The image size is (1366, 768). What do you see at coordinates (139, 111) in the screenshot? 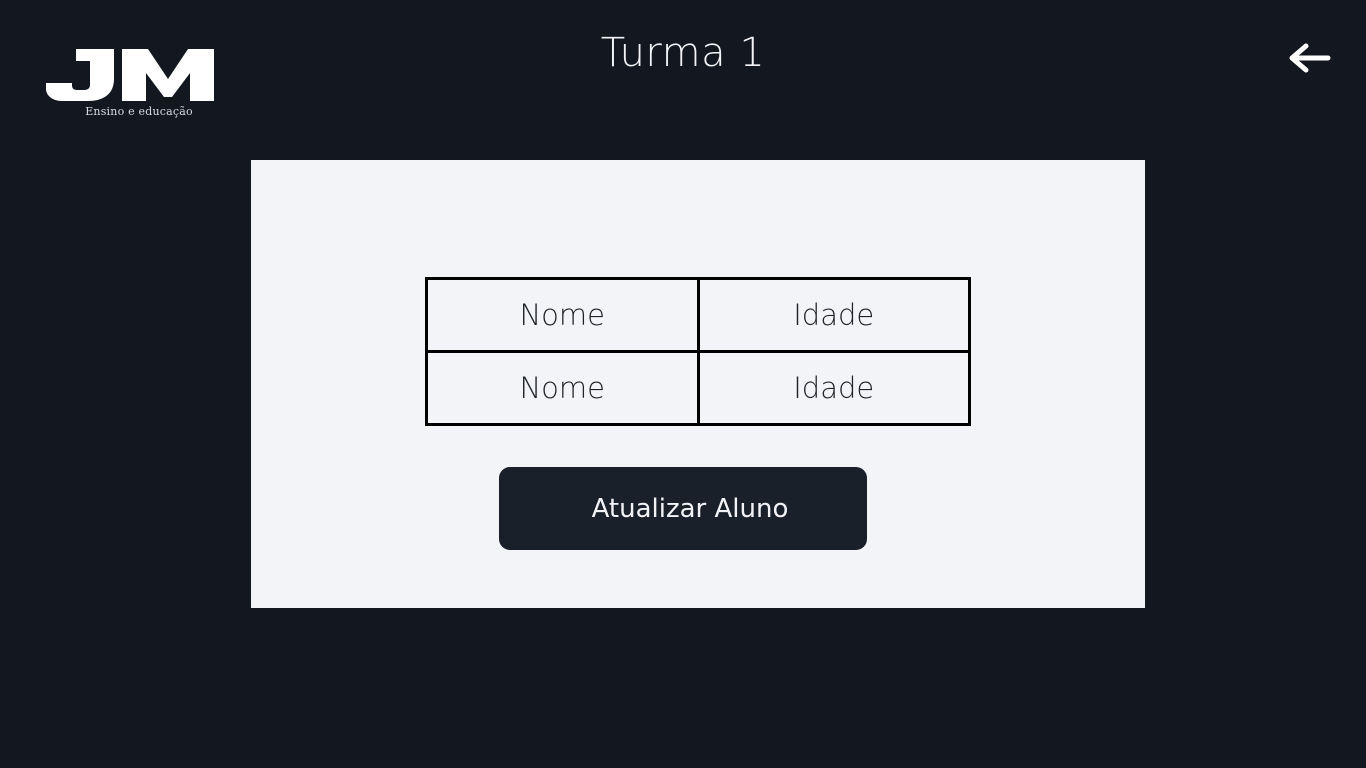
I see `brand-tagline: Ensino e educação` at bounding box center [139, 111].